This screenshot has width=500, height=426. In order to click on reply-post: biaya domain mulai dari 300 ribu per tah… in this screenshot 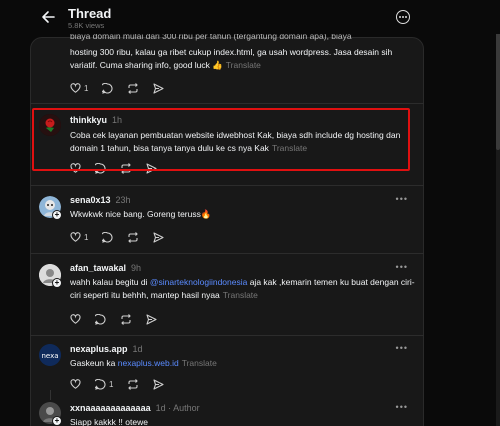, I will do `click(227, 66)`.